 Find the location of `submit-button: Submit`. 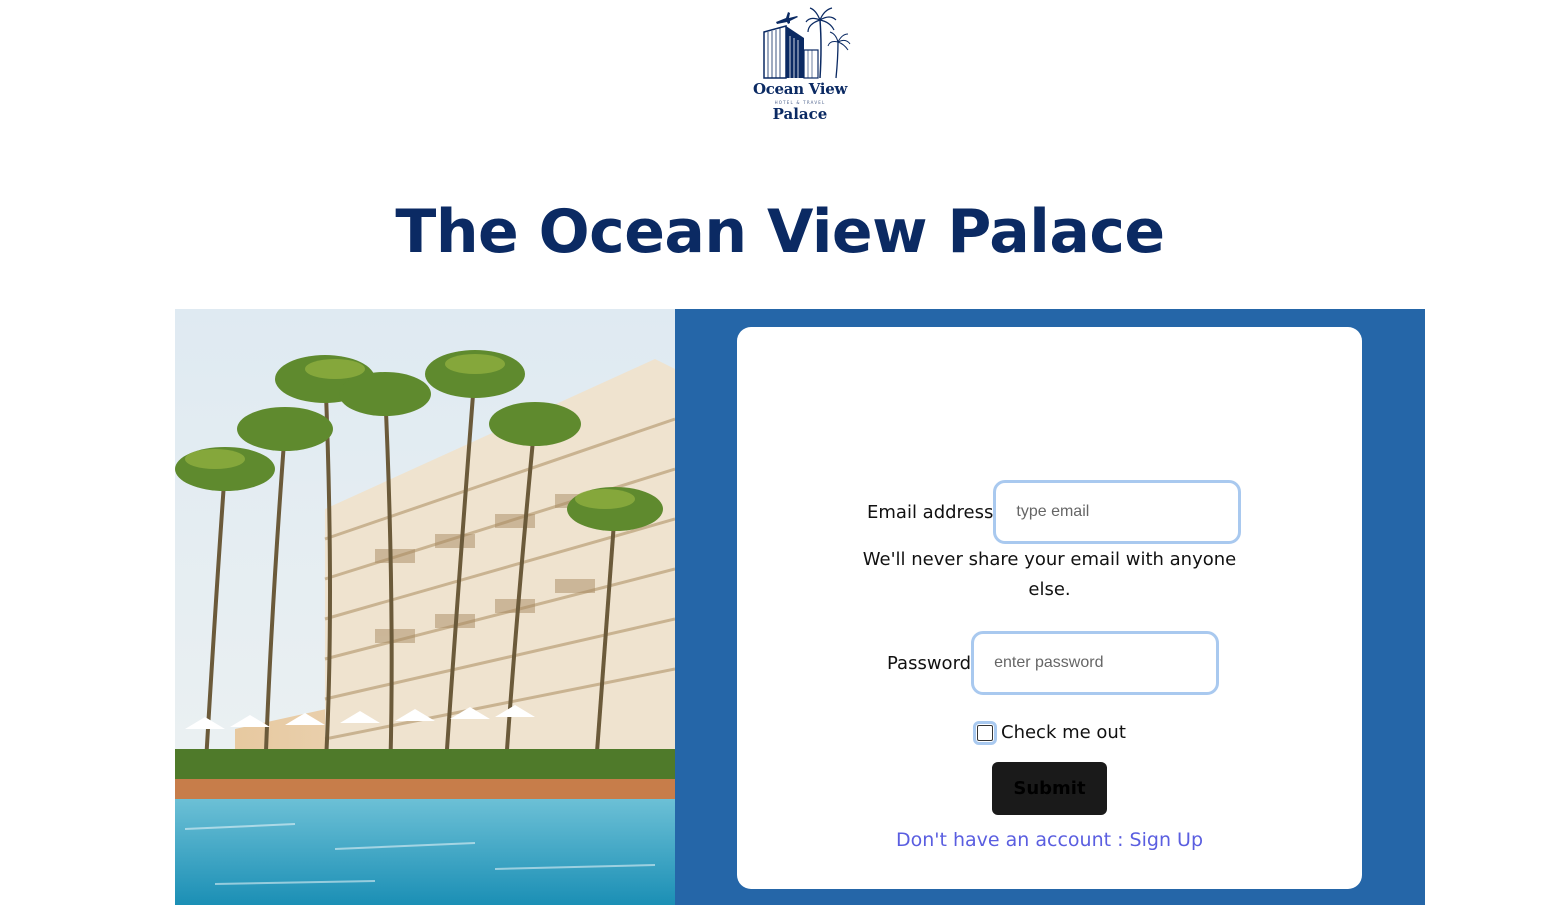

submit-button: Submit is located at coordinates (1049, 788).